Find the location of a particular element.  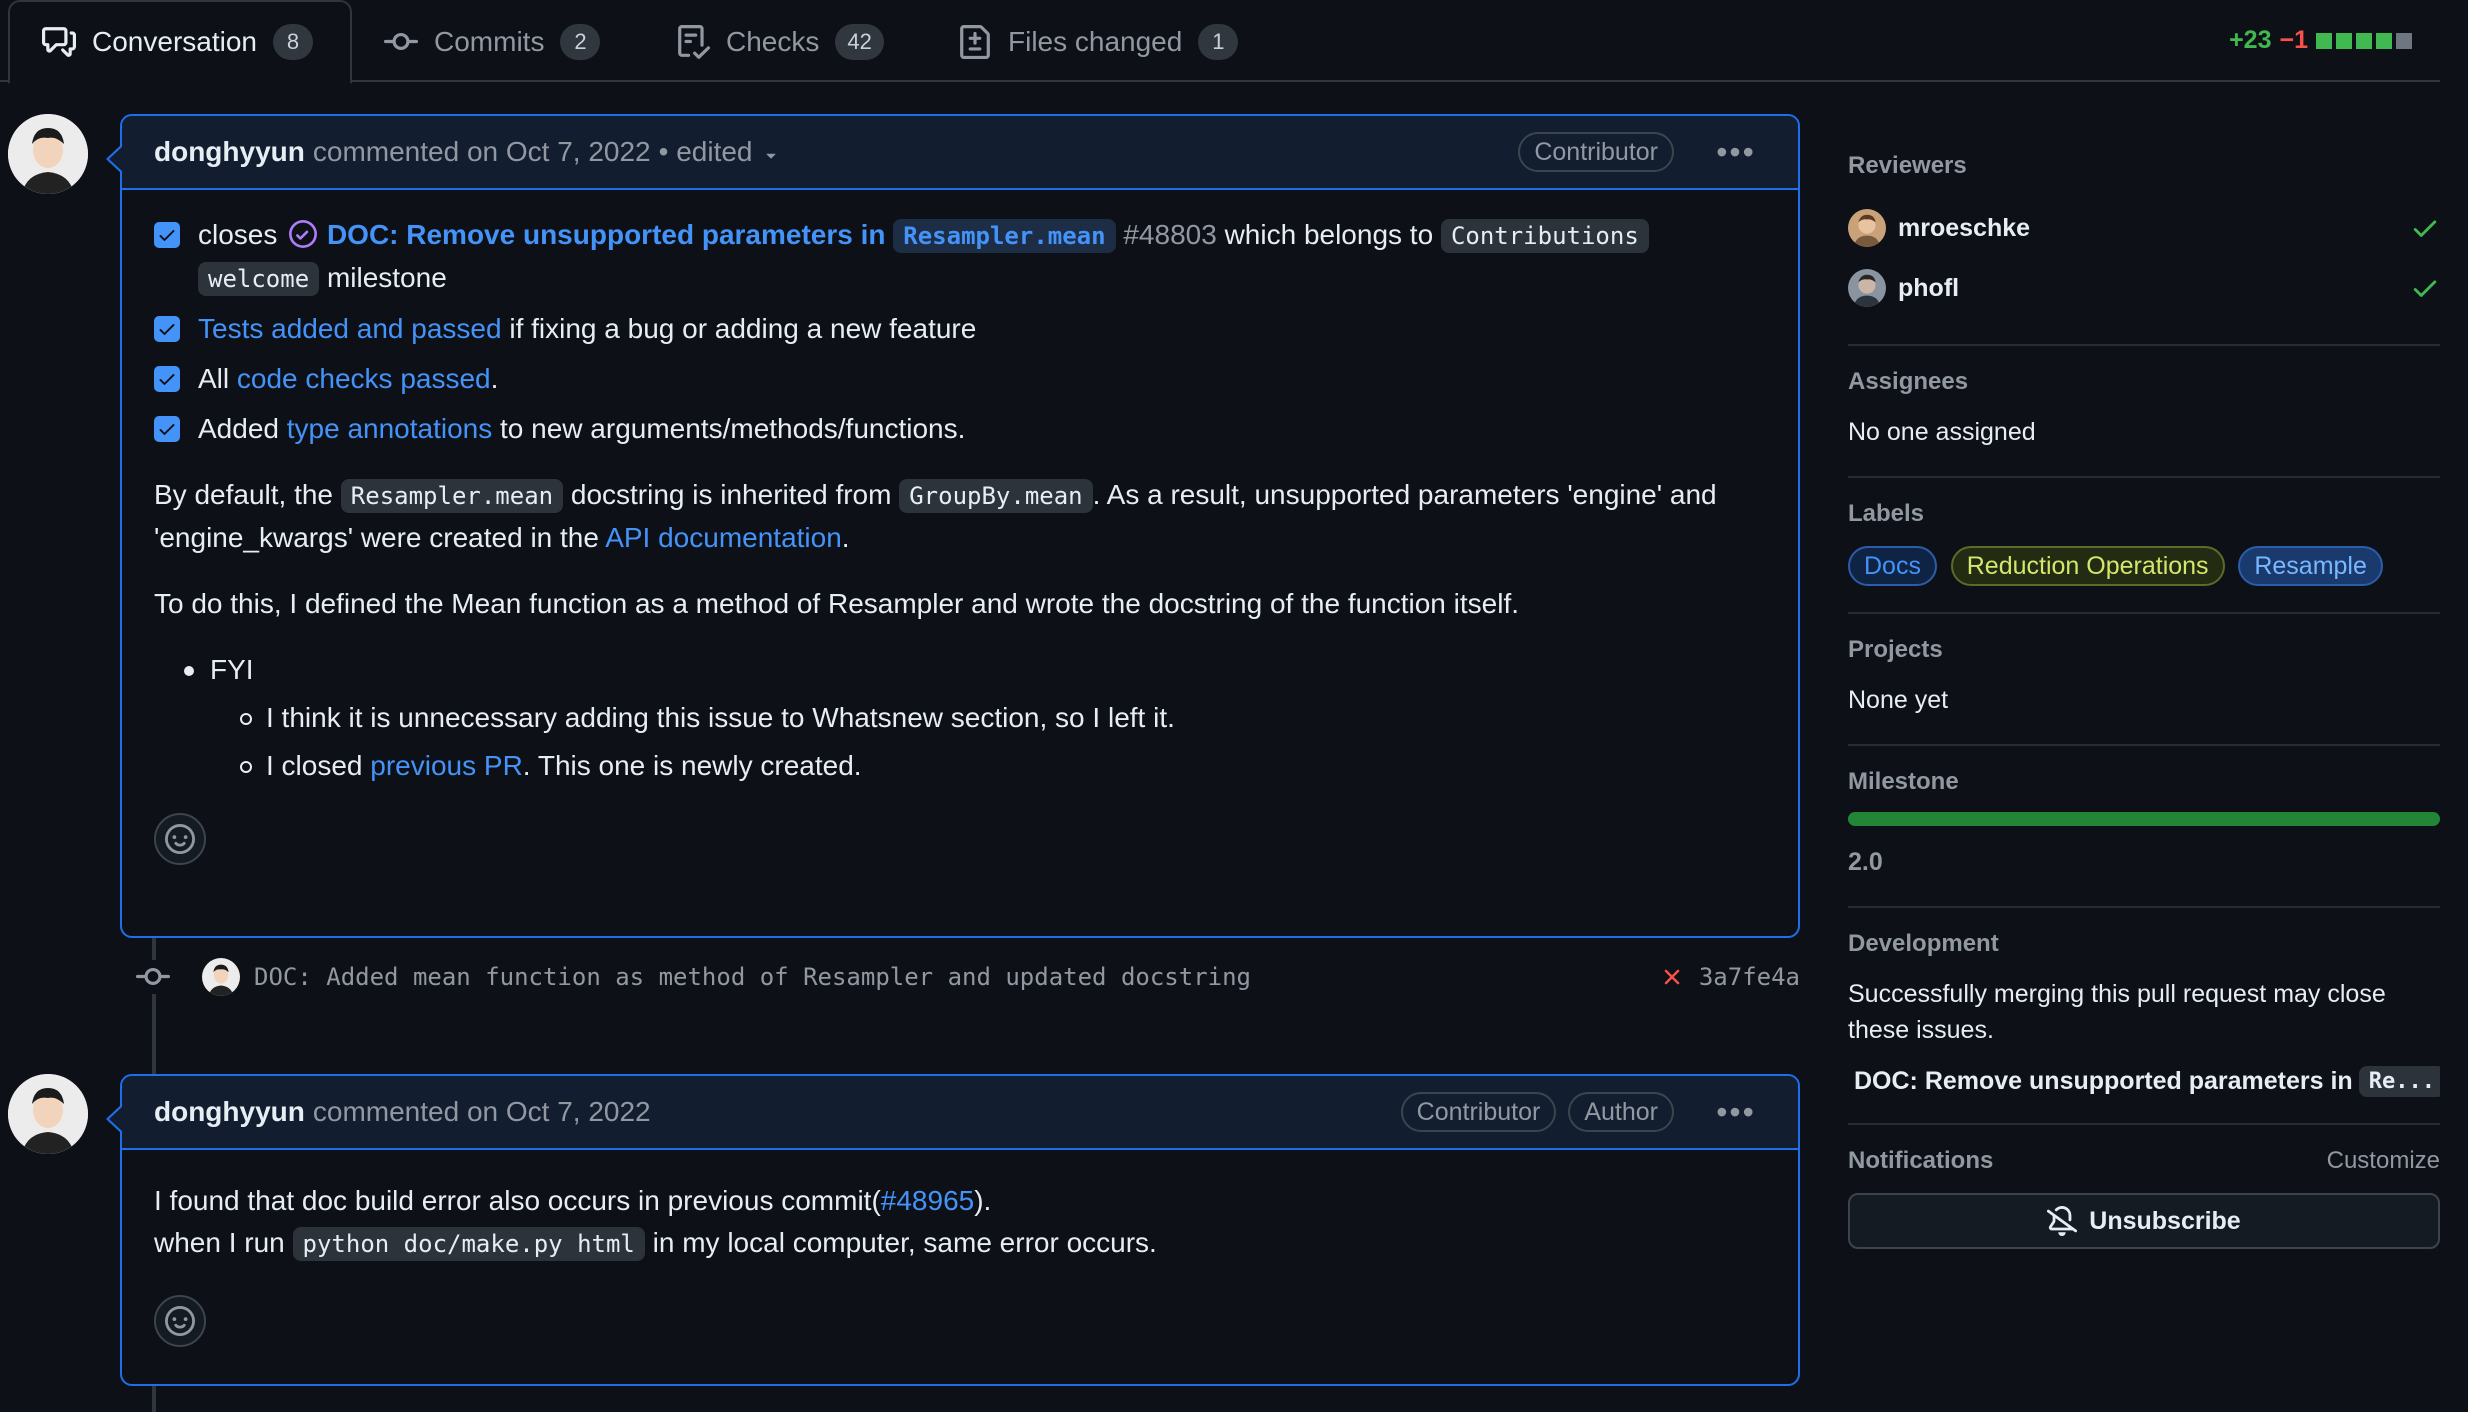

label-docs: Docs is located at coordinates (1892, 566).